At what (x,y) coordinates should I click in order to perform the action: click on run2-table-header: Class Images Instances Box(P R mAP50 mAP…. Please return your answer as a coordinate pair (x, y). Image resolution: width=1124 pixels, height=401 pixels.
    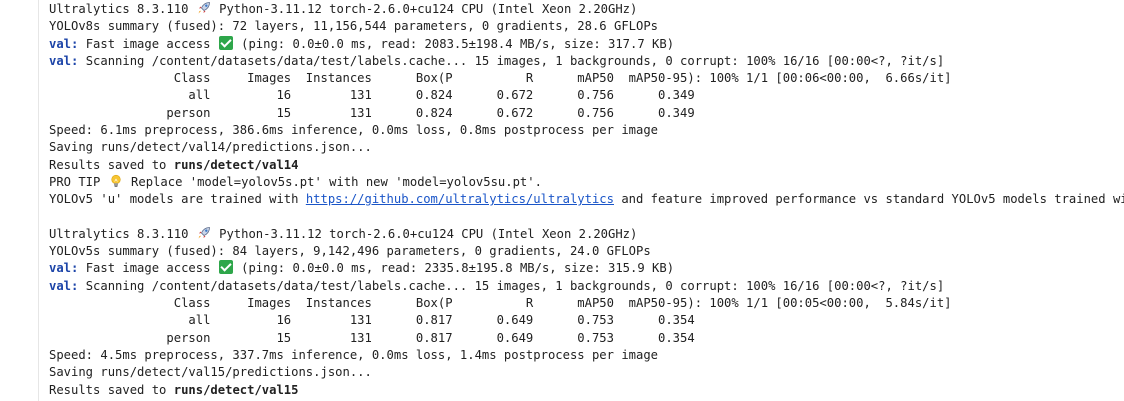
    Looking at the image, I should click on (500, 303).